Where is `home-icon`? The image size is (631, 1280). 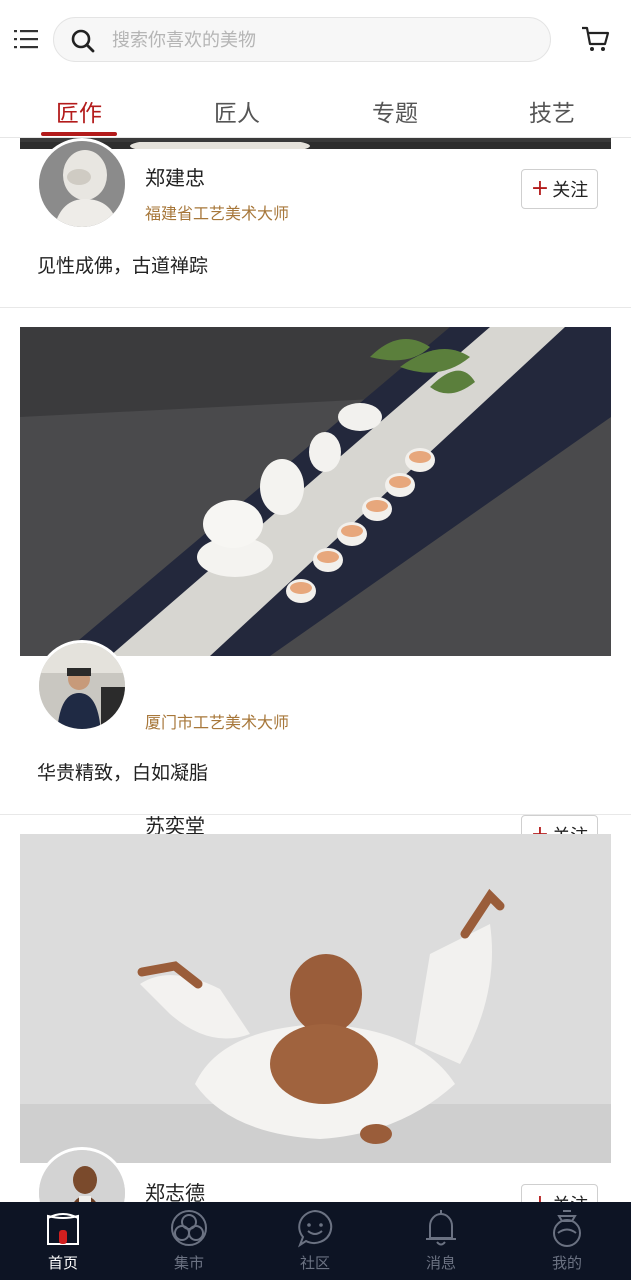
home-icon is located at coordinates (63, 1229).